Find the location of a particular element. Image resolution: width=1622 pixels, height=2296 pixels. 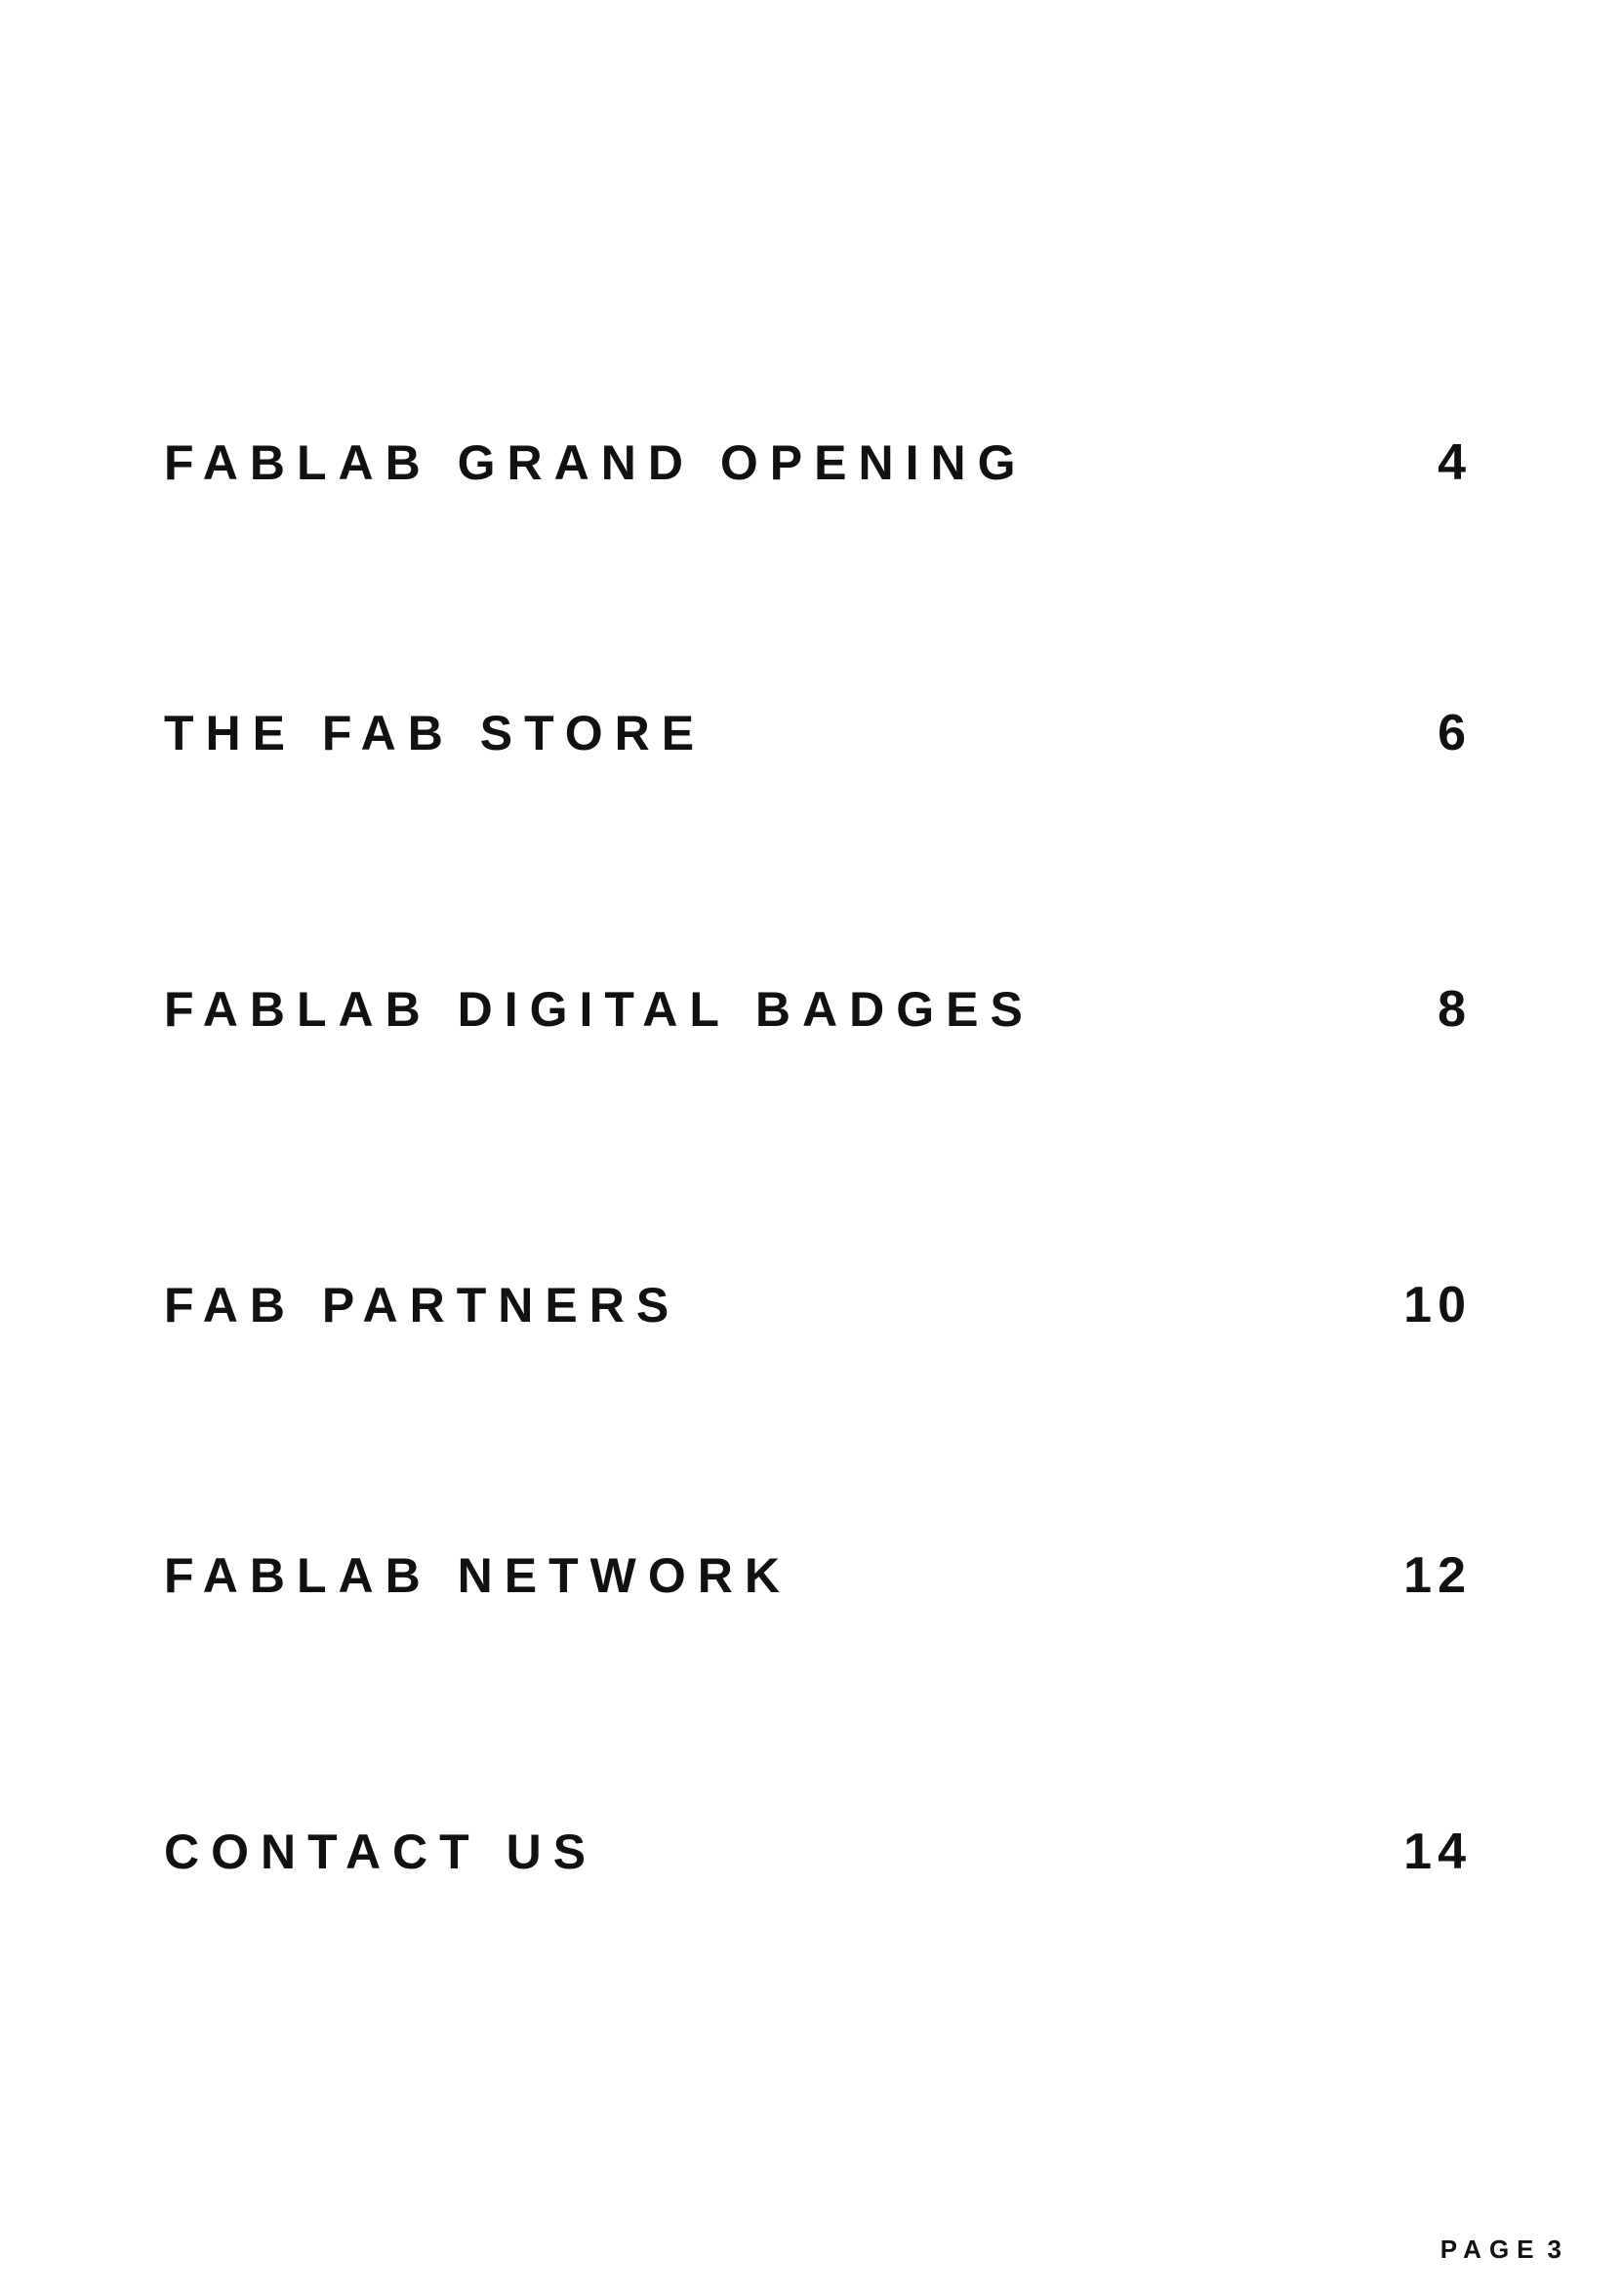

toc-entry-title: THE FAB STORE is located at coordinates (435, 733).